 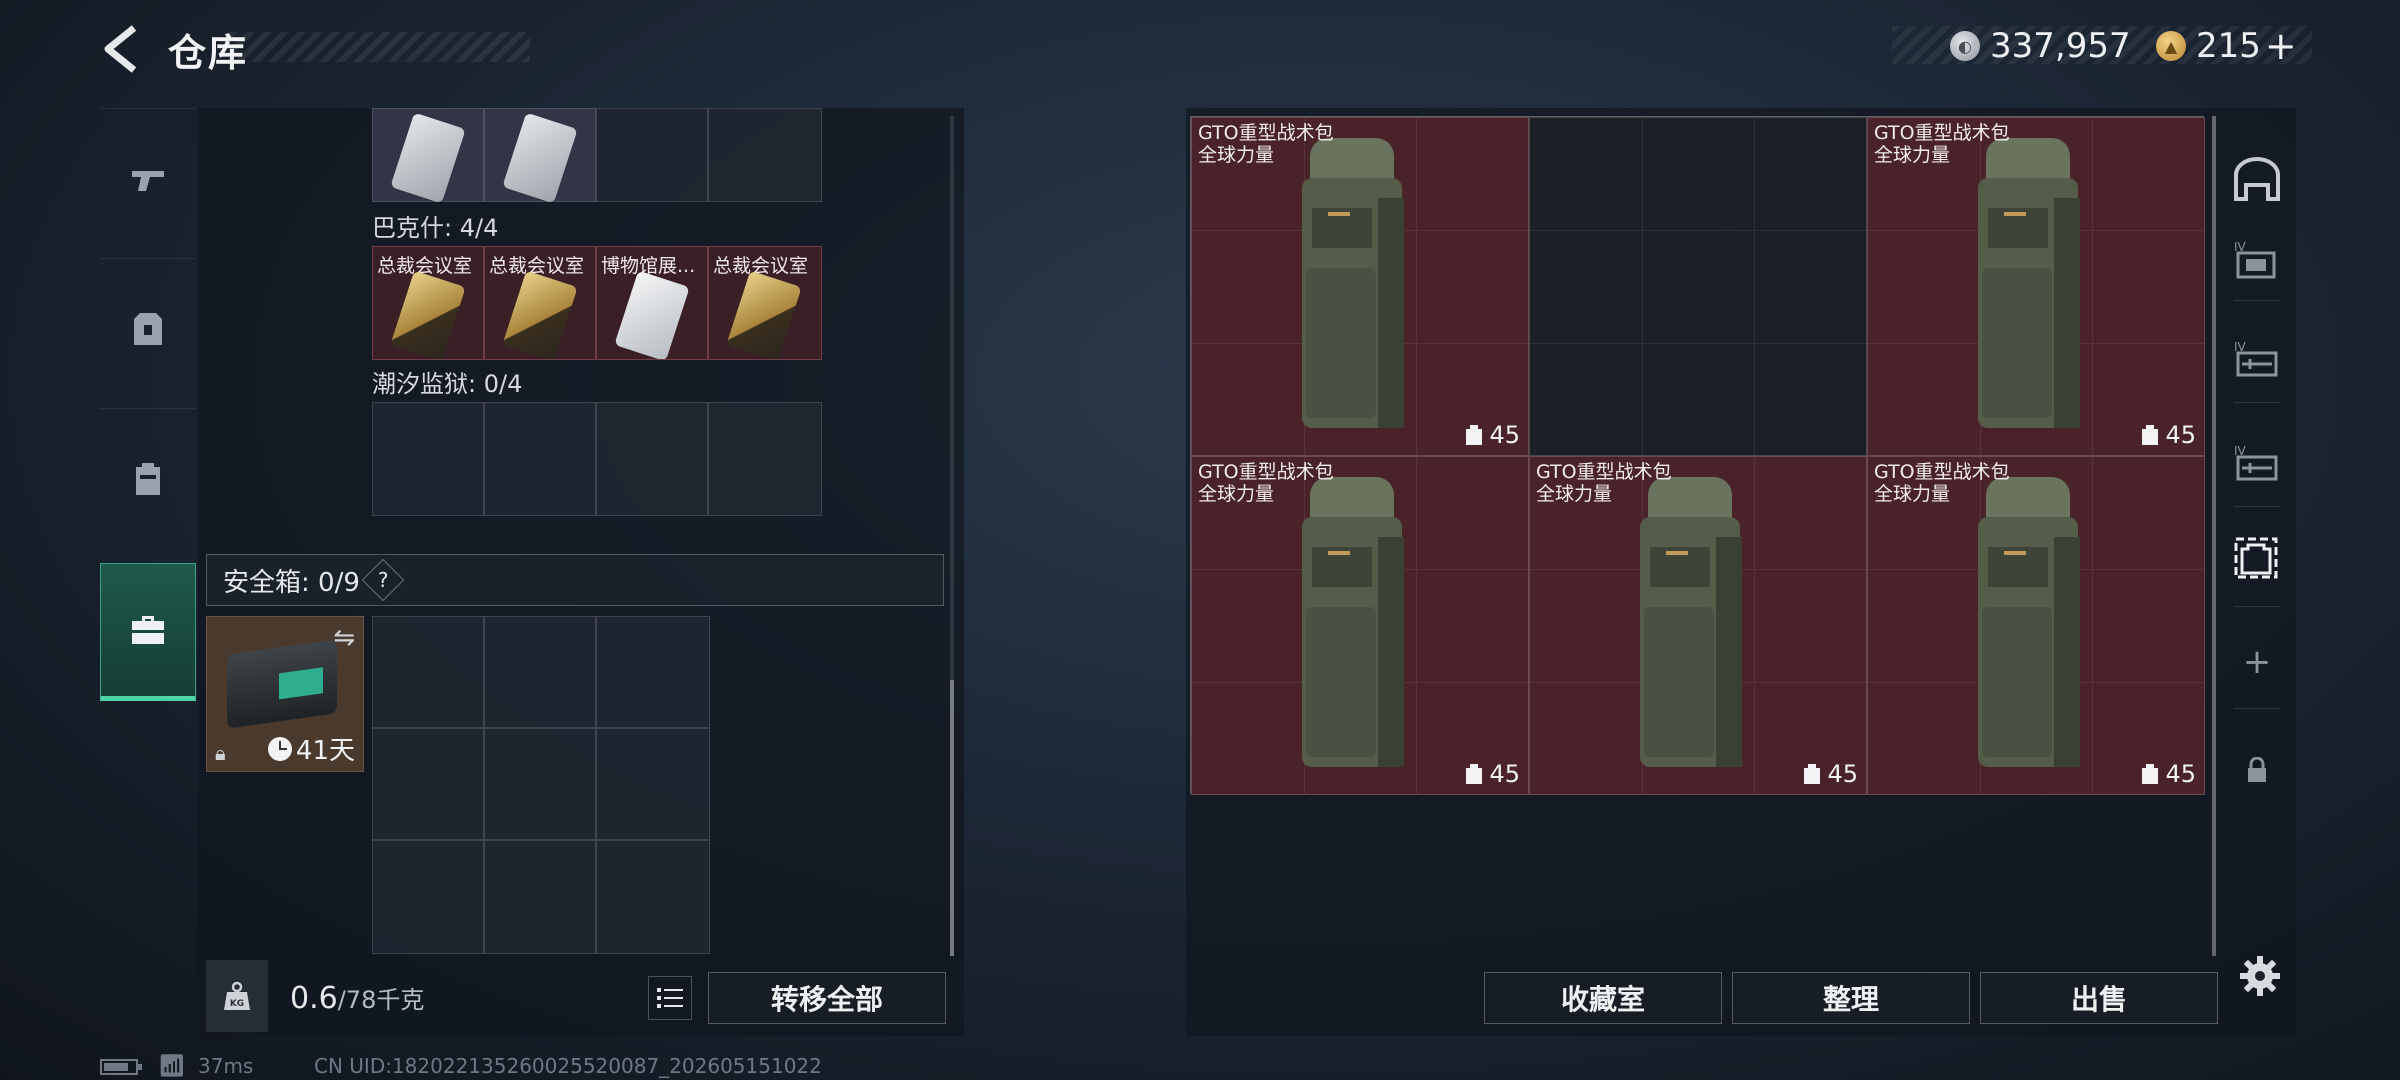 I want to click on inventory-scroll-thumb, so click(x=952, y=818).